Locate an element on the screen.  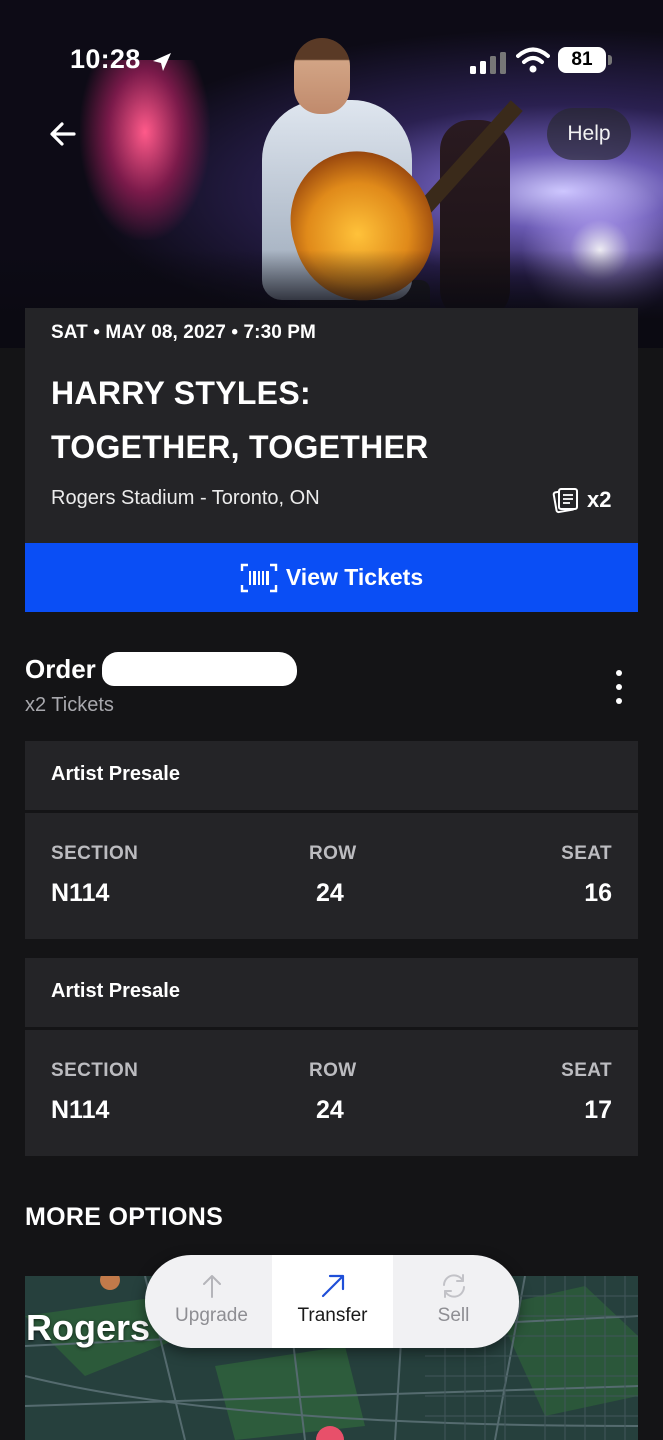
view-tickets-label: View Tickets is located at coordinates (354, 577).